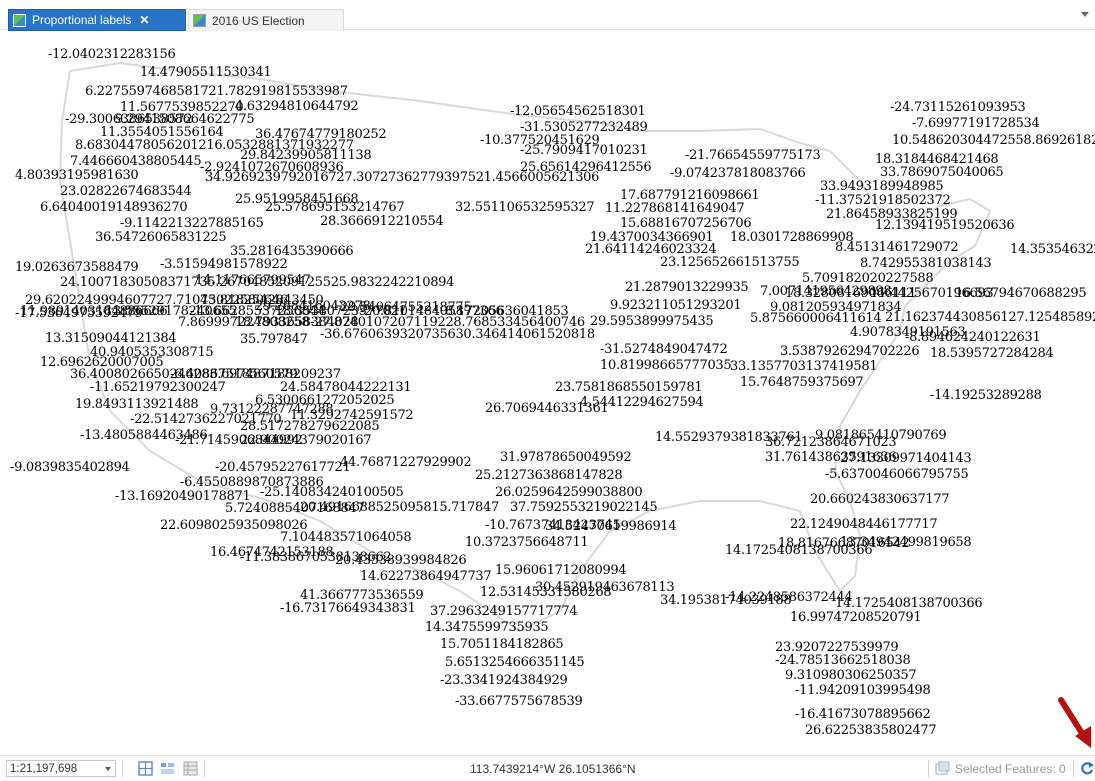 This screenshot has width=1095, height=781. I want to click on tab-label: Proportional labels, so click(82, 20).